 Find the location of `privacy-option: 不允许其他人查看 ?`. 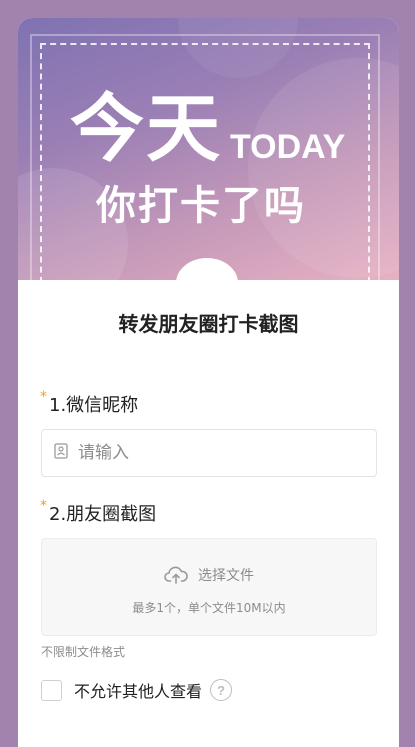

privacy-option: 不允许其他人查看 ? is located at coordinates (137, 690).